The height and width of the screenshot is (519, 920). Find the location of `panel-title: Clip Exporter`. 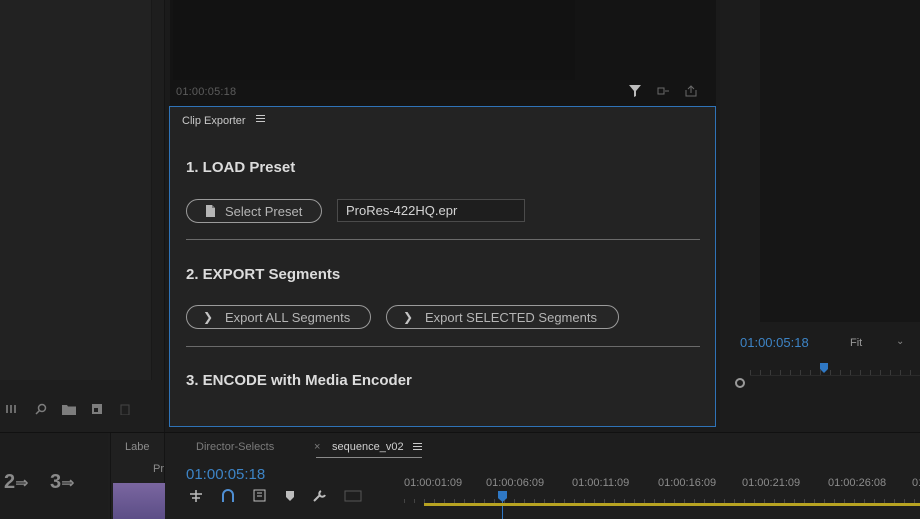

panel-title: Clip Exporter is located at coordinates (214, 121).